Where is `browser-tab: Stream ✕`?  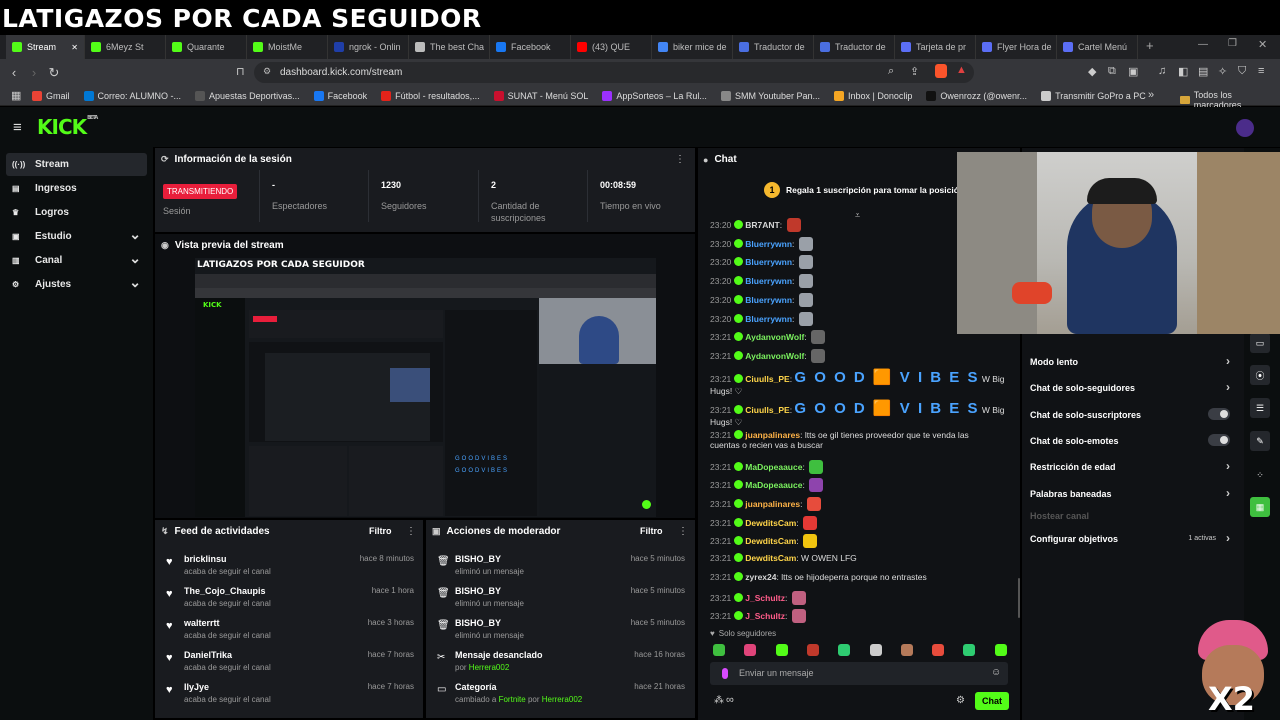
browser-tab: Stream ✕ is located at coordinates (45, 47).